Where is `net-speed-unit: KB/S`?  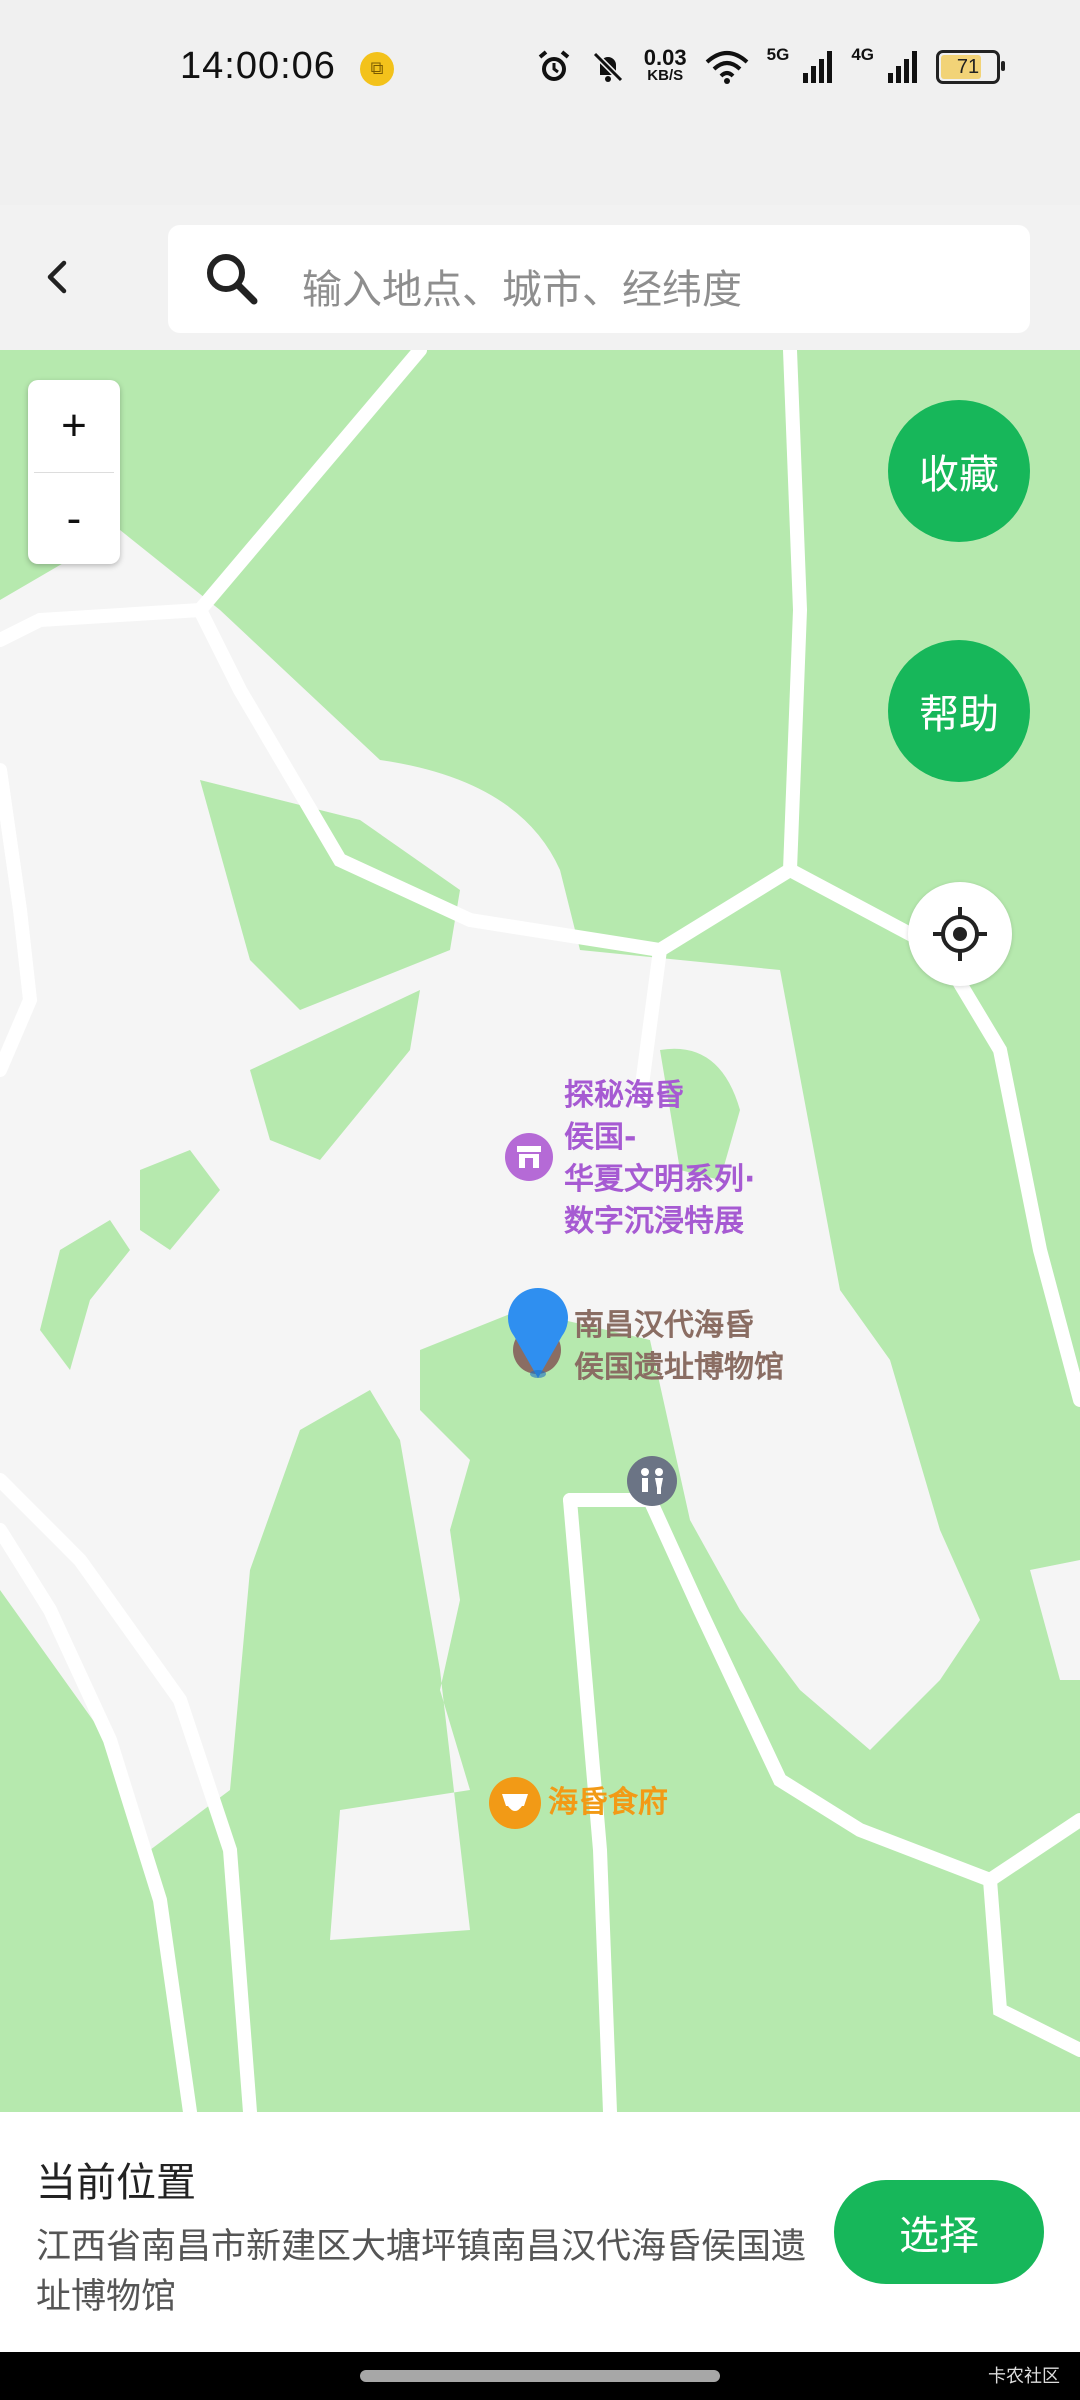
net-speed-unit: KB/S is located at coordinates (665, 75).